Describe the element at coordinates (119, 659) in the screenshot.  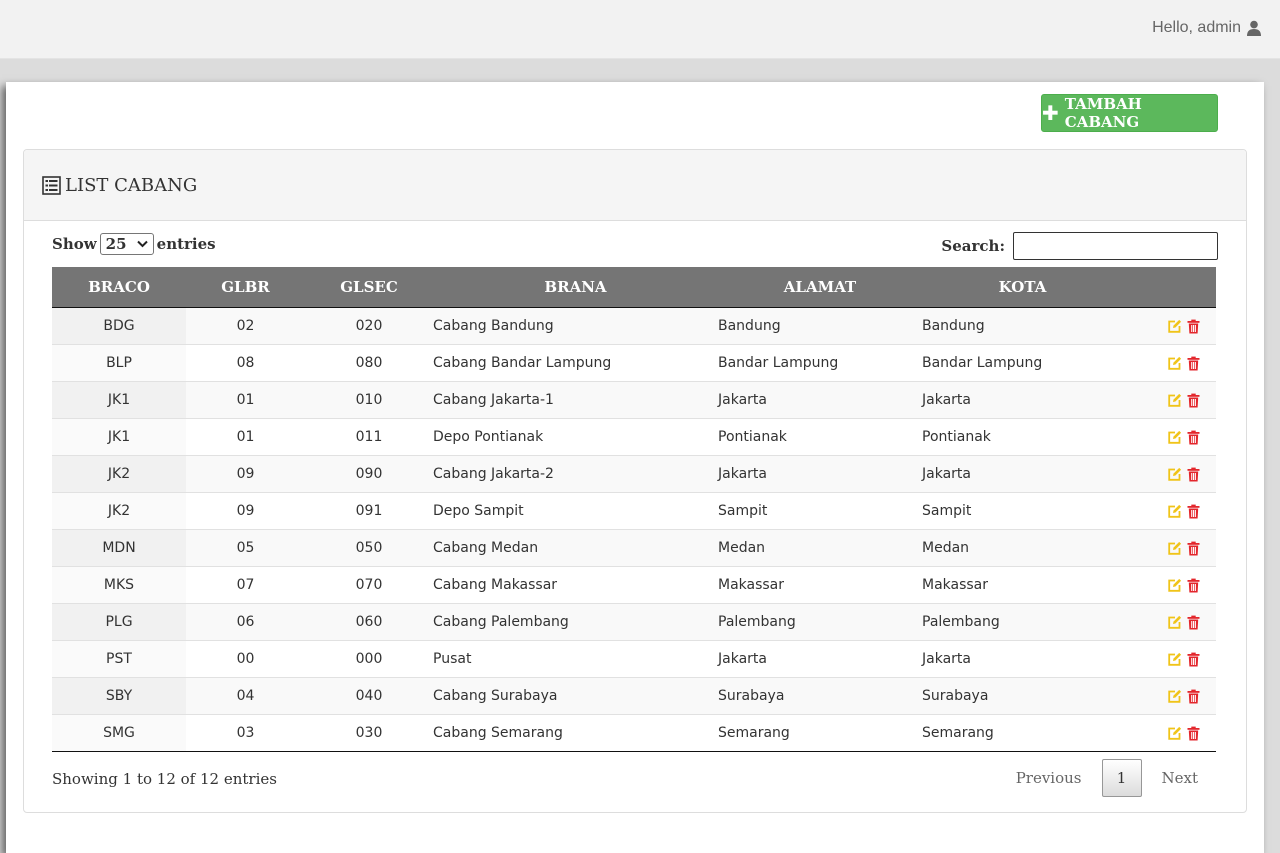
I see `cell-braco: PST` at that location.